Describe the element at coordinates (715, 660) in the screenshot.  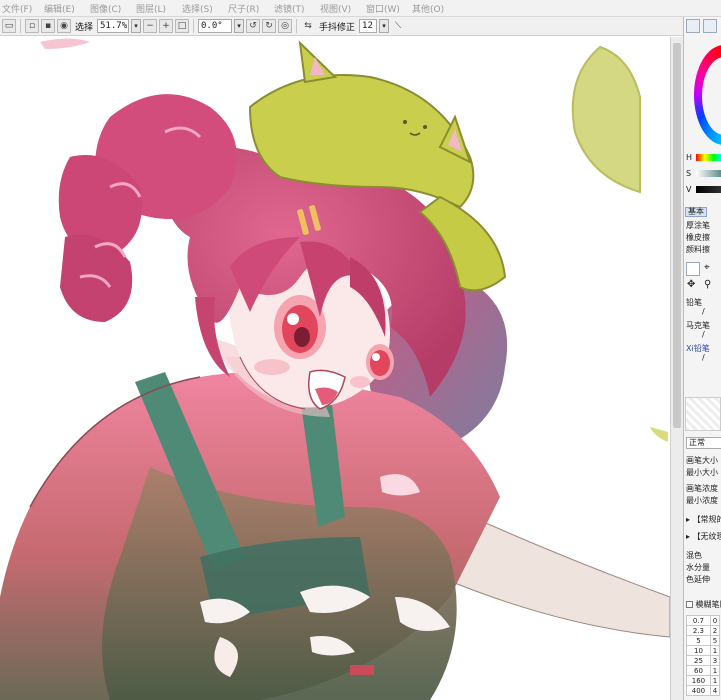
I see `table-cell: 3` at that location.